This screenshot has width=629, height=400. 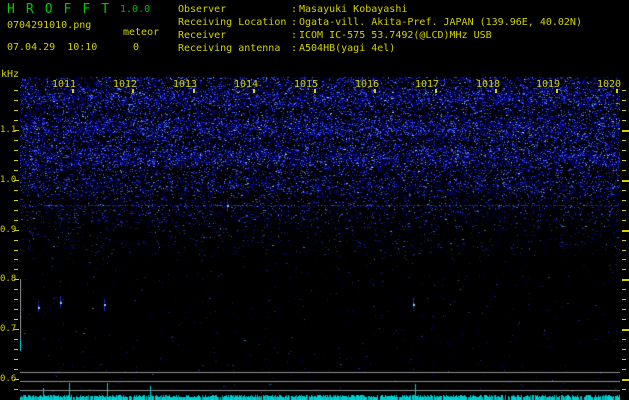 What do you see at coordinates (64, 84) in the screenshot?
I see `time-axis-label: 1011` at bounding box center [64, 84].